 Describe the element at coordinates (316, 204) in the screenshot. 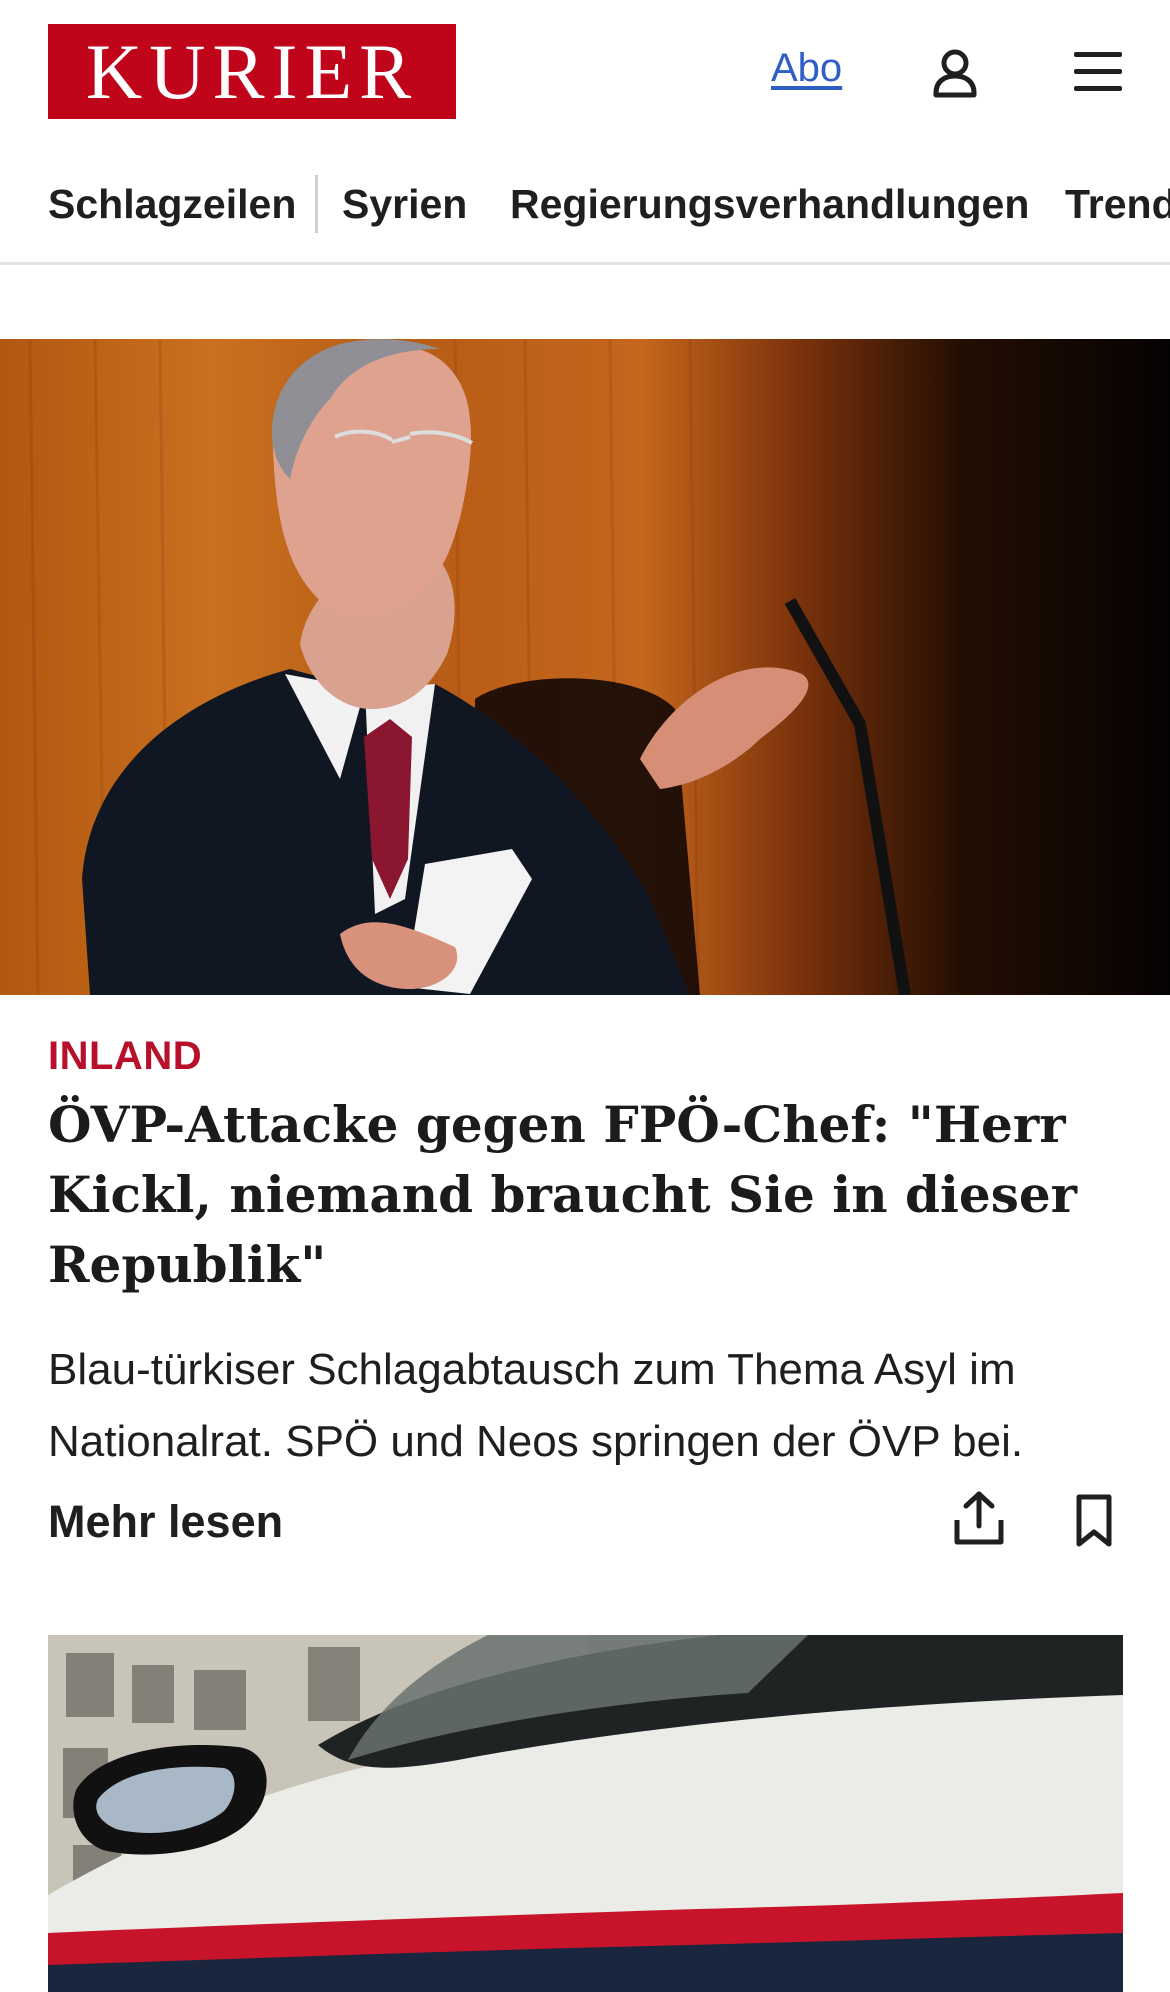

I see `nav-divider` at that location.